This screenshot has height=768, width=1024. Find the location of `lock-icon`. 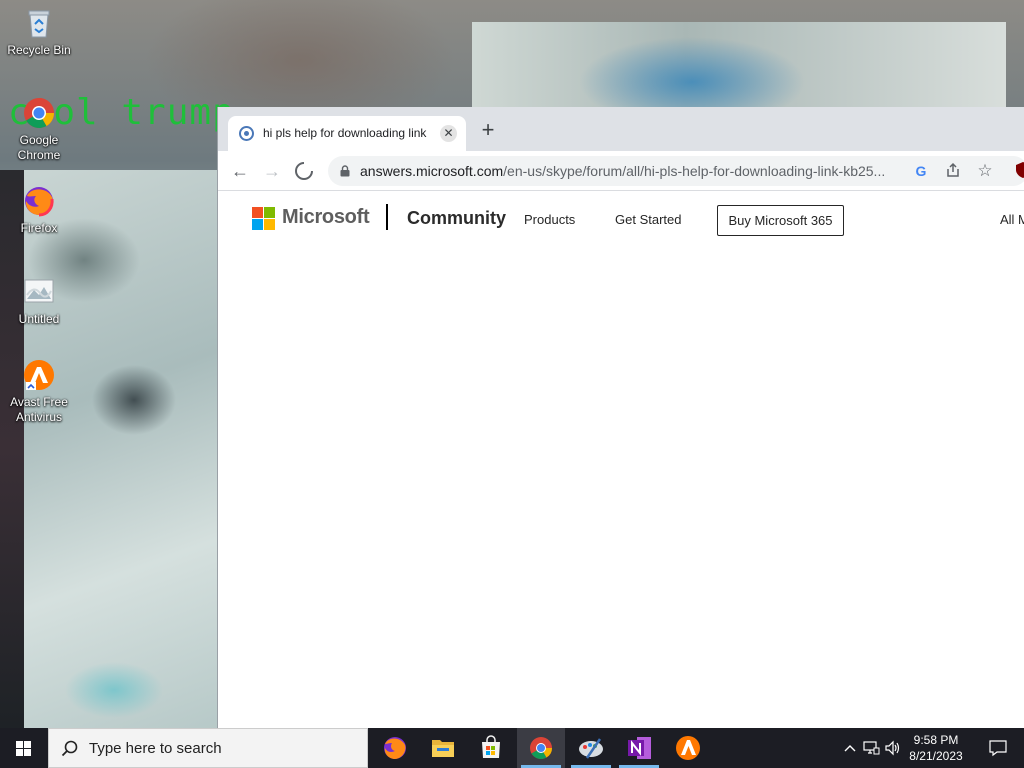

lock-icon is located at coordinates (345, 171).